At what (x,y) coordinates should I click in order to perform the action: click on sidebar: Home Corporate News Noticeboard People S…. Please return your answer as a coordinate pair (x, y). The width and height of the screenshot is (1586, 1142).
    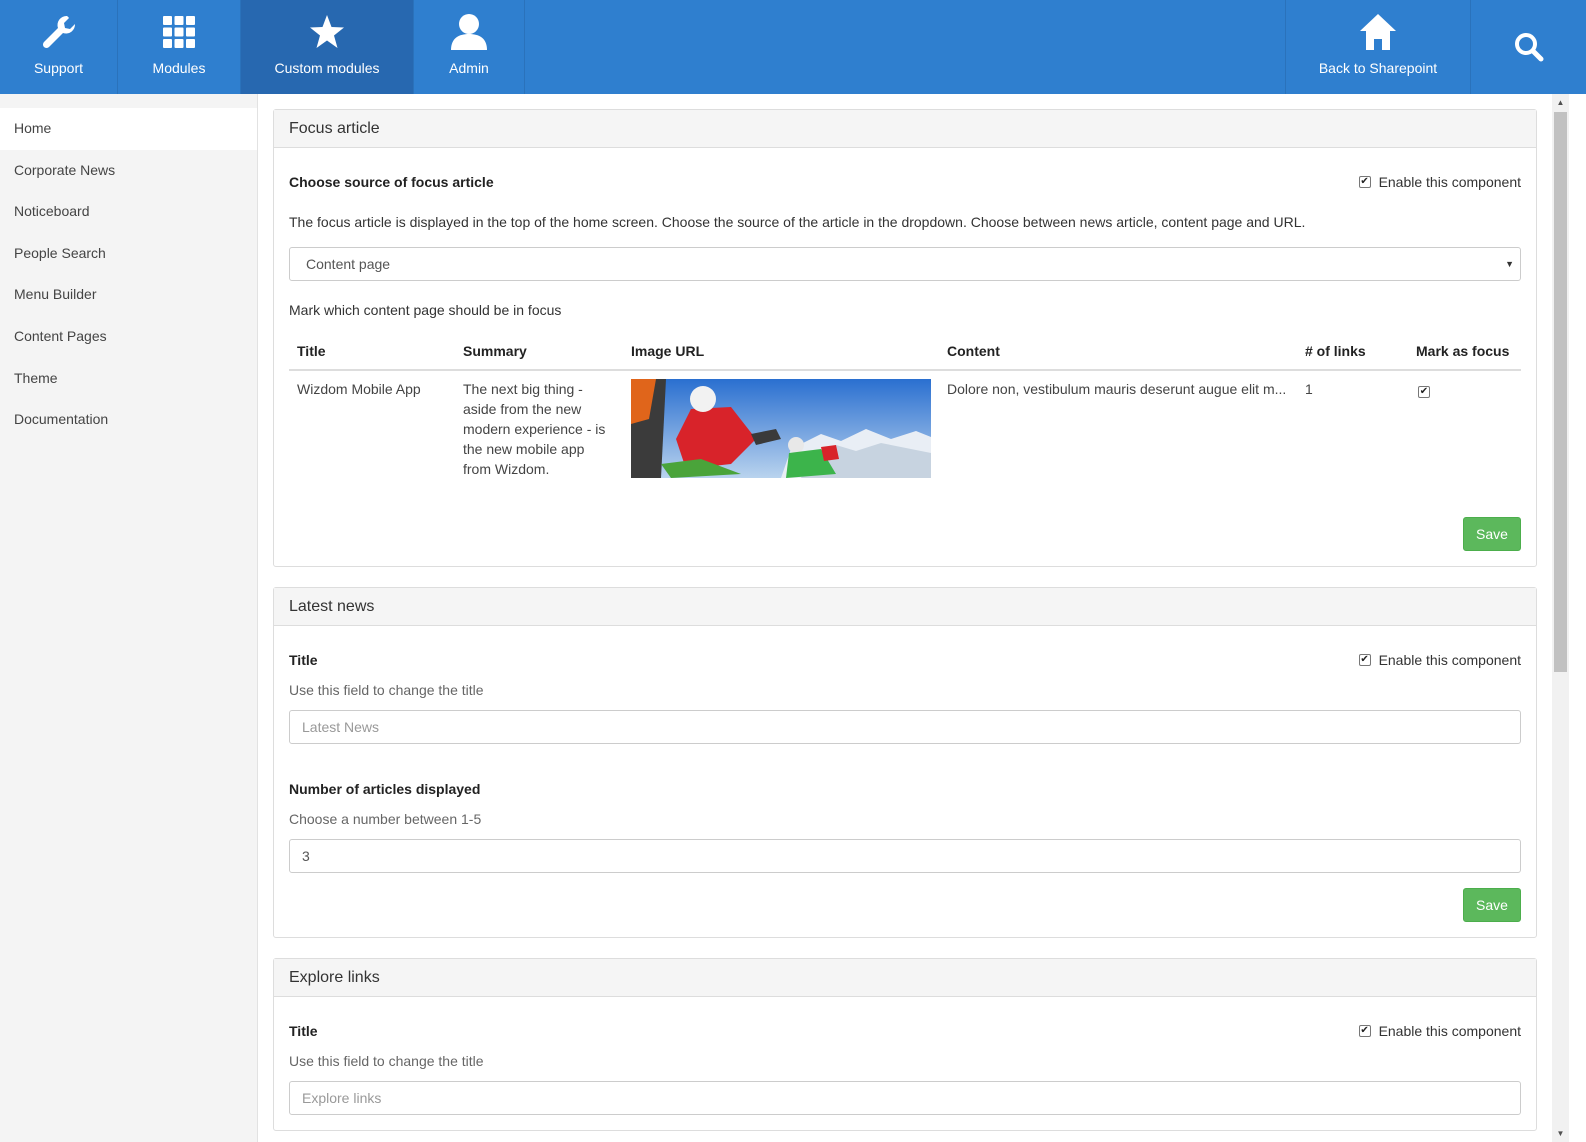
    Looking at the image, I should click on (129, 618).